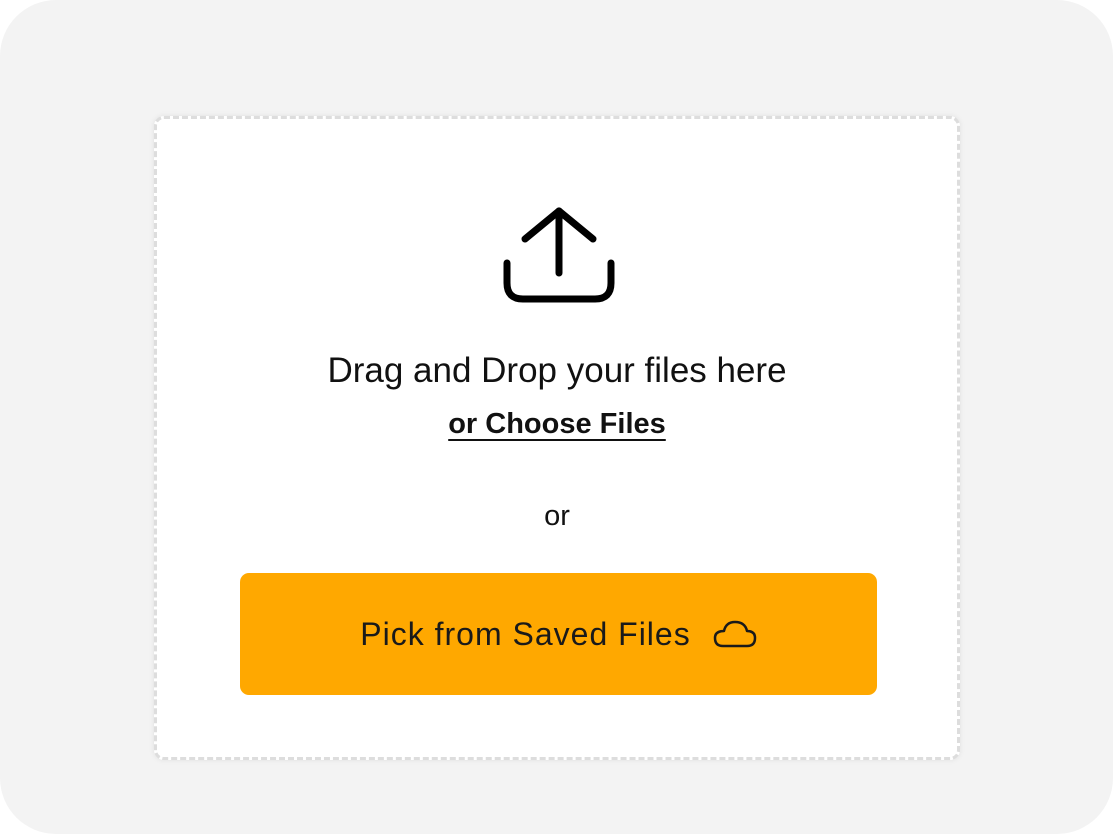 The width and height of the screenshot is (1113, 834). Describe the element at coordinates (525, 633) in the screenshot. I see `pick-saved-files-label: Pick from Saved Files` at that location.